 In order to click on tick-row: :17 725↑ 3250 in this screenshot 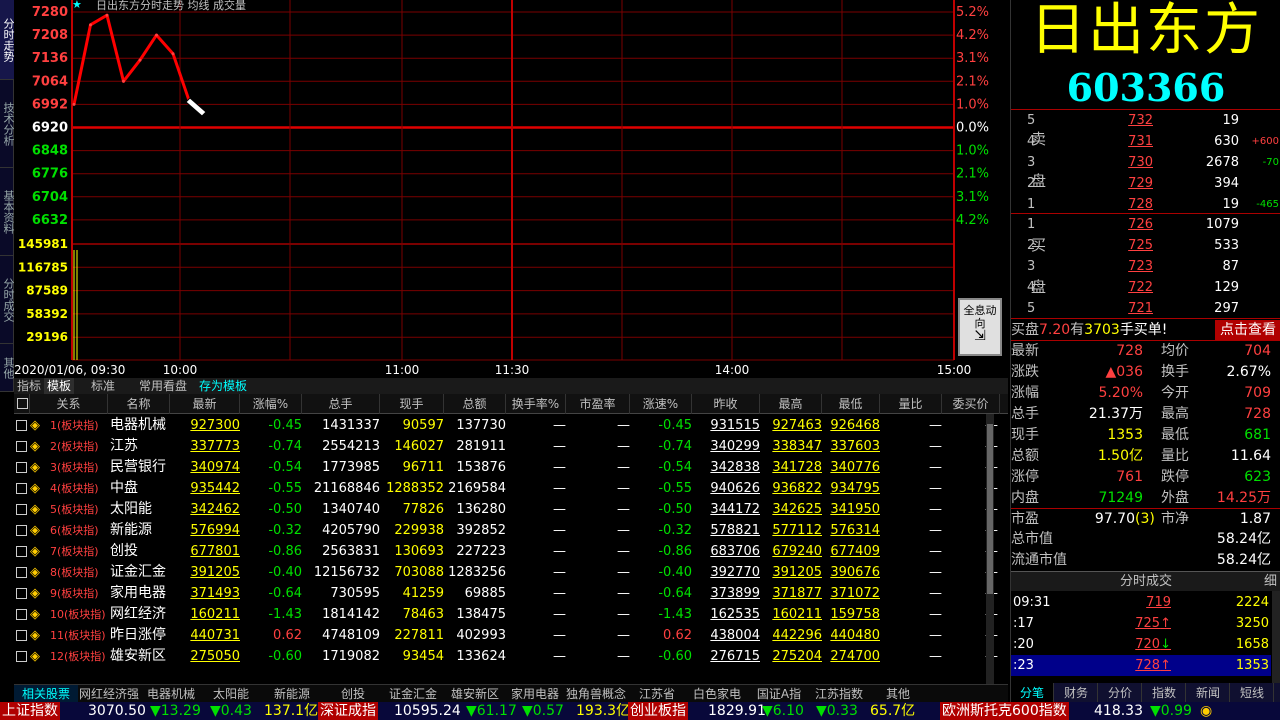, I will do `click(1141, 623)`.